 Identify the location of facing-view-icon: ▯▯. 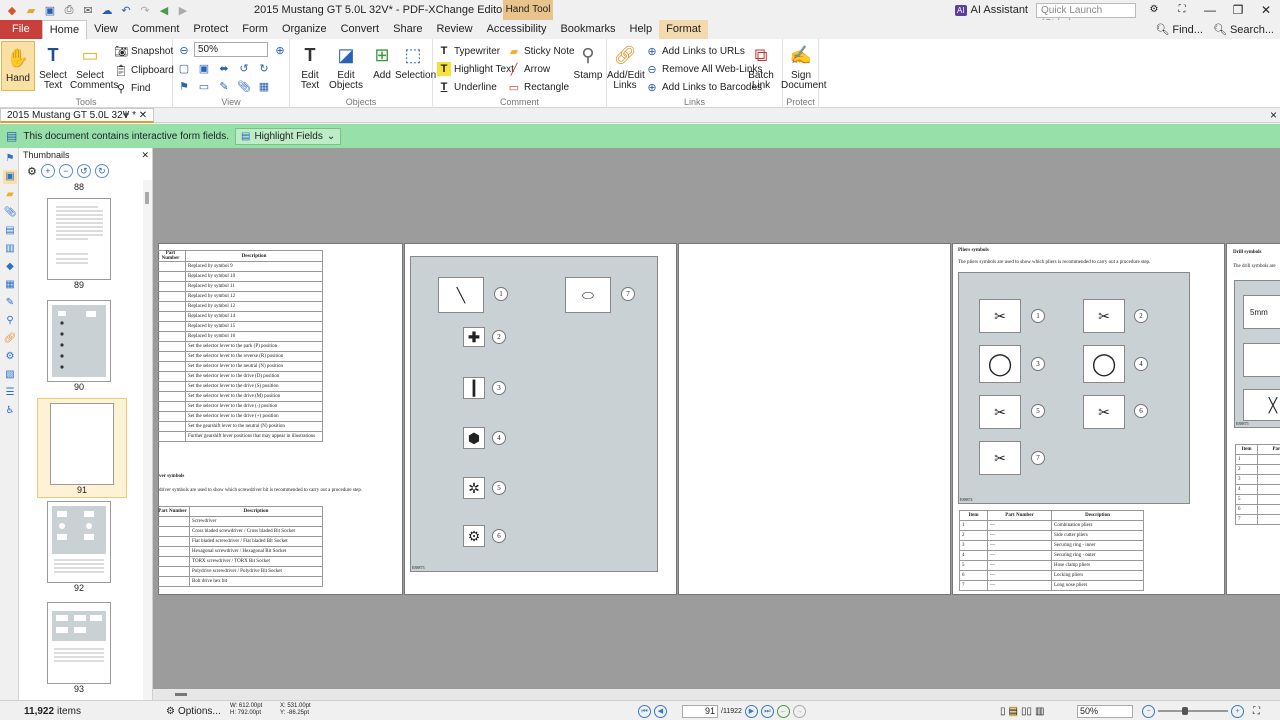
(1026, 711).